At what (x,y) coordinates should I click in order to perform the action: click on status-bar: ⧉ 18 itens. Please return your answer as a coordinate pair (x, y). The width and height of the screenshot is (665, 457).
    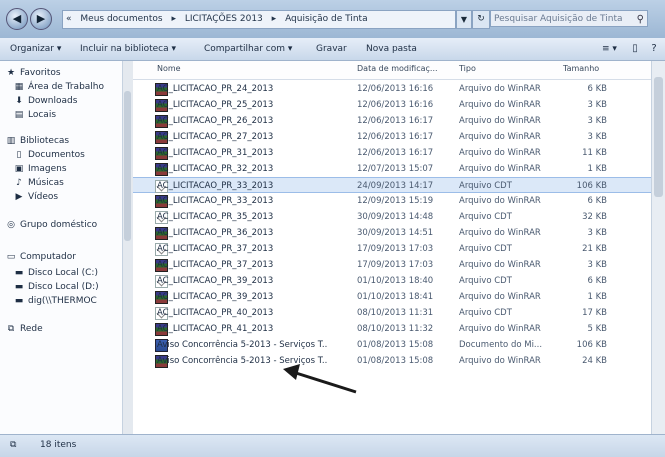
    Looking at the image, I should click on (332, 445).